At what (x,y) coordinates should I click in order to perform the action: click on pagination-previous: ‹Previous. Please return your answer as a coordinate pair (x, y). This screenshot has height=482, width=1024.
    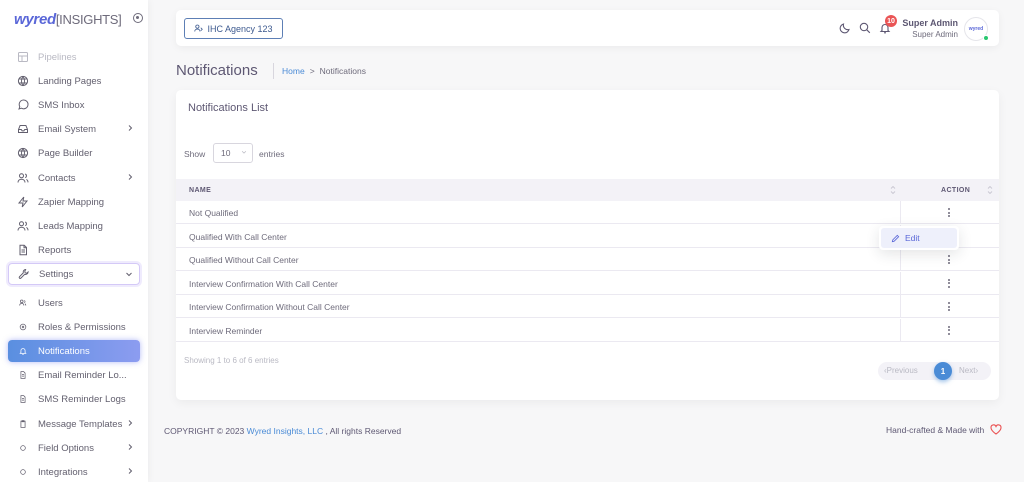
    Looking at the image, I should click on (901, 370).